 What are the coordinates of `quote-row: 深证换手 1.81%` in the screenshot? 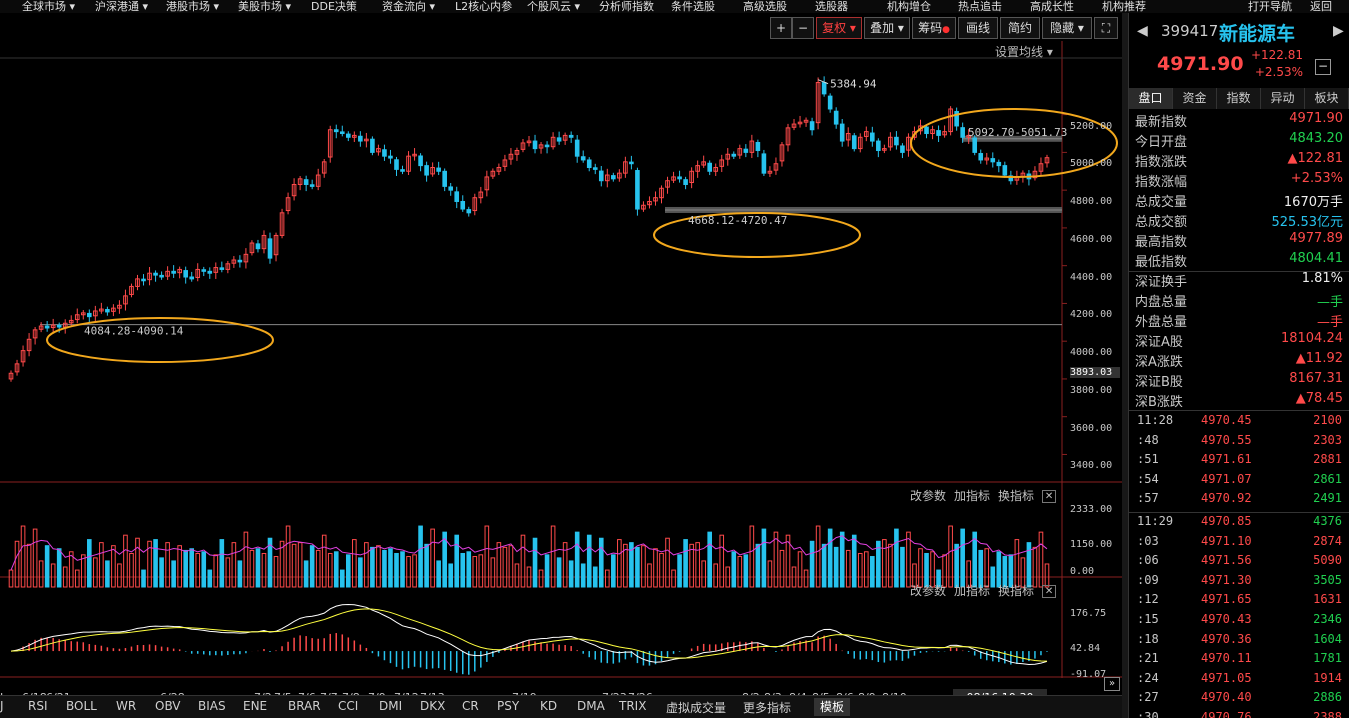 It's located at (1239, 281).